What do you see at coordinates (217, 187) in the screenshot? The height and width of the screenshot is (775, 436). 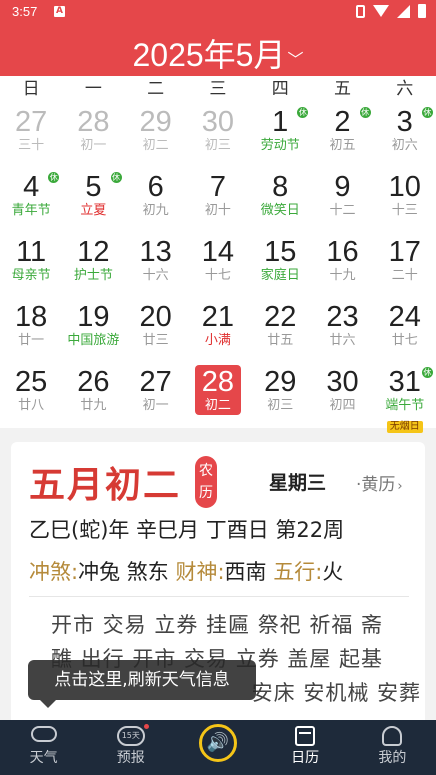 I see `day-number: 7` at bounding box center [217, 187].